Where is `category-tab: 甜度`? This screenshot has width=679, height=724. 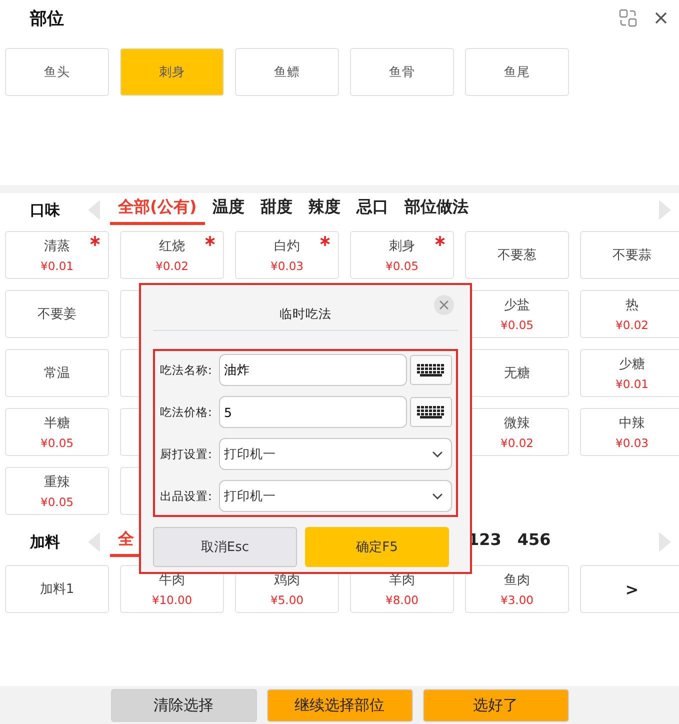 category-tab: 甜度 is located at coordinates (276, 210).